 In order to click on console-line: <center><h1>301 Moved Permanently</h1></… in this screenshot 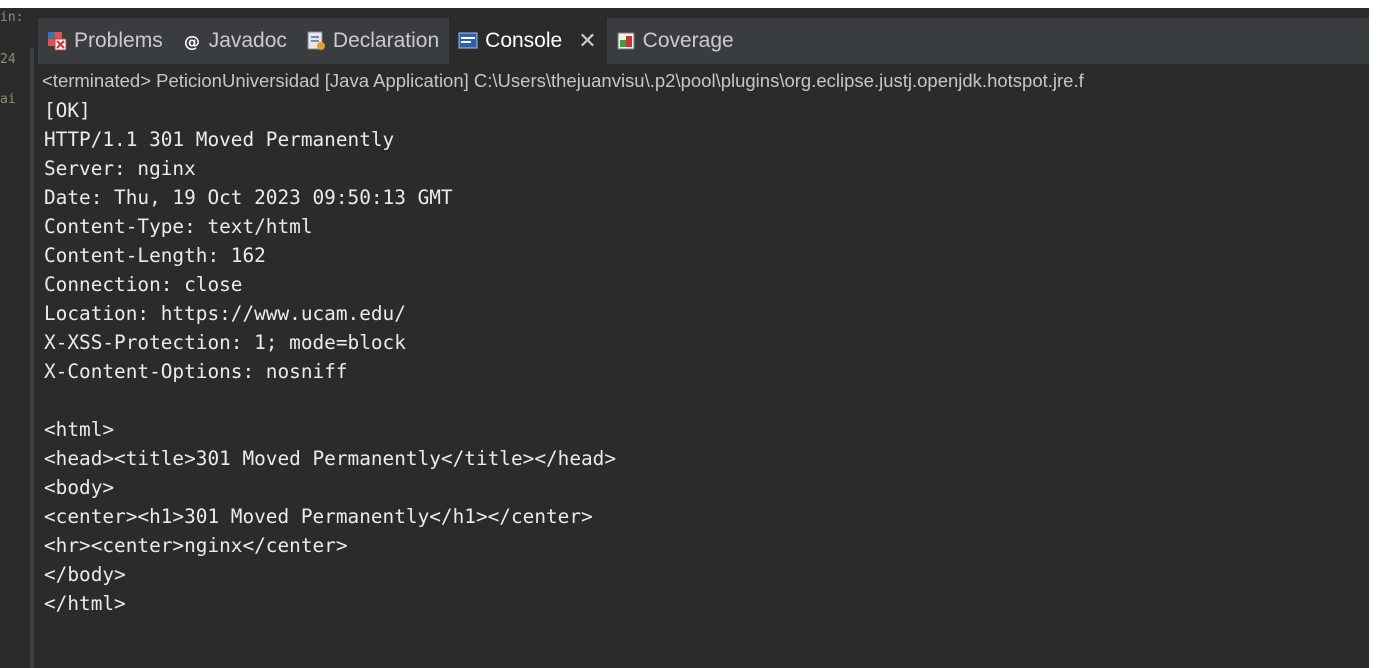, I will do `click(318, 516)`.